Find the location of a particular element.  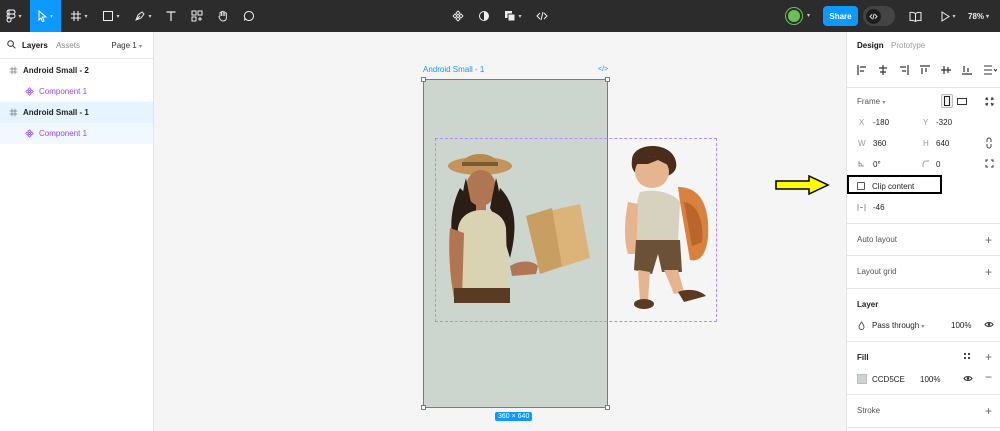

text-tool-button is located at coordinates (171, 16).